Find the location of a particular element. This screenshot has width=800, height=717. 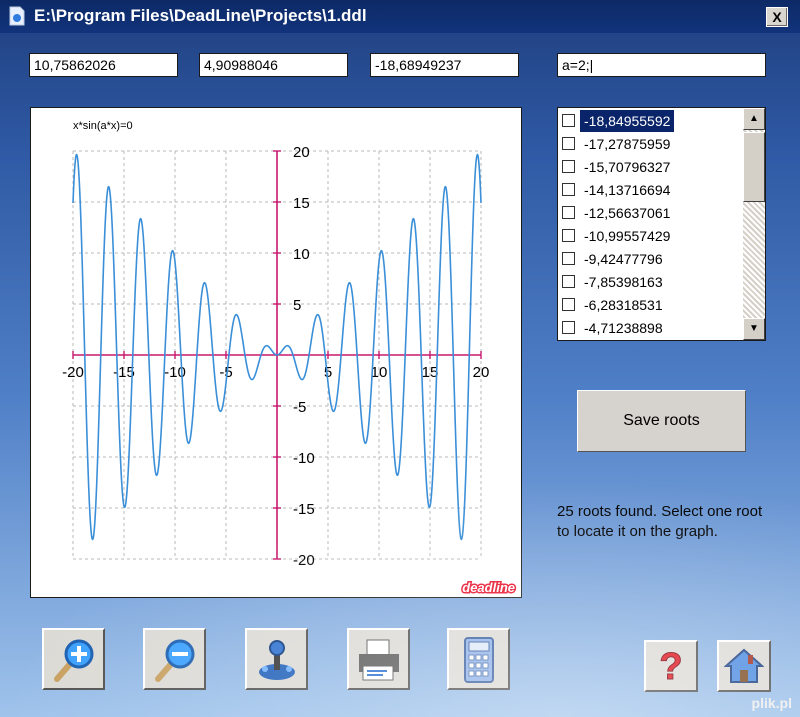

root-list-item: -18,84955592 is located at coordinates (652, 121).